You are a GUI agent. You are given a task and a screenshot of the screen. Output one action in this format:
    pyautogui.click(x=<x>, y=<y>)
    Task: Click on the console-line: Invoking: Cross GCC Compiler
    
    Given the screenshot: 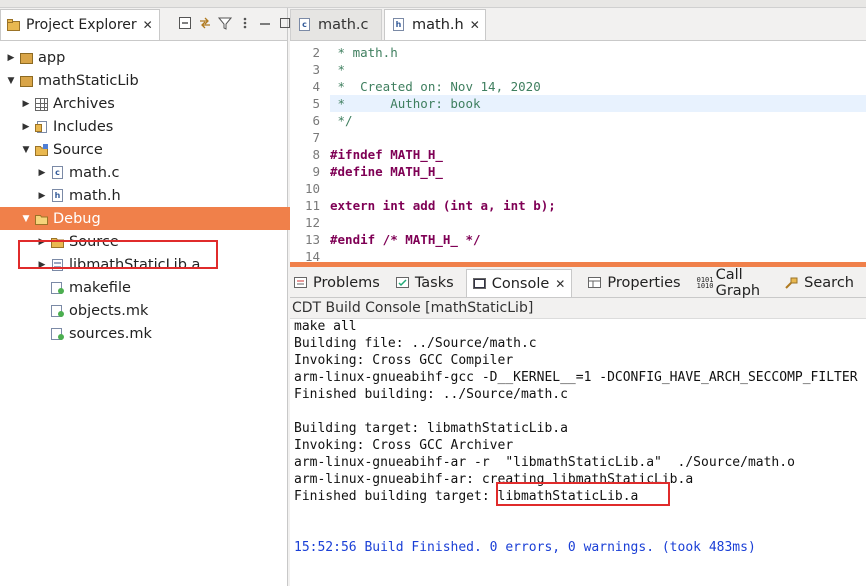 What is the action you would take?
    pyautogui.click(x=404, y=360)
    